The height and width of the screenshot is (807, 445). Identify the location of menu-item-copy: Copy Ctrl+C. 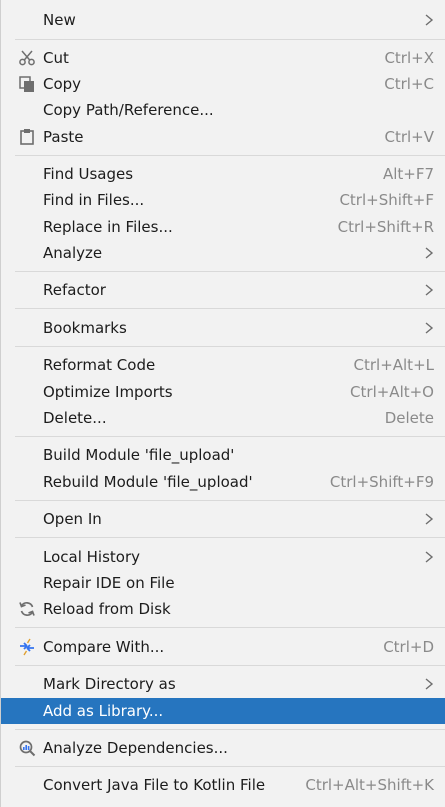
(223, 84).